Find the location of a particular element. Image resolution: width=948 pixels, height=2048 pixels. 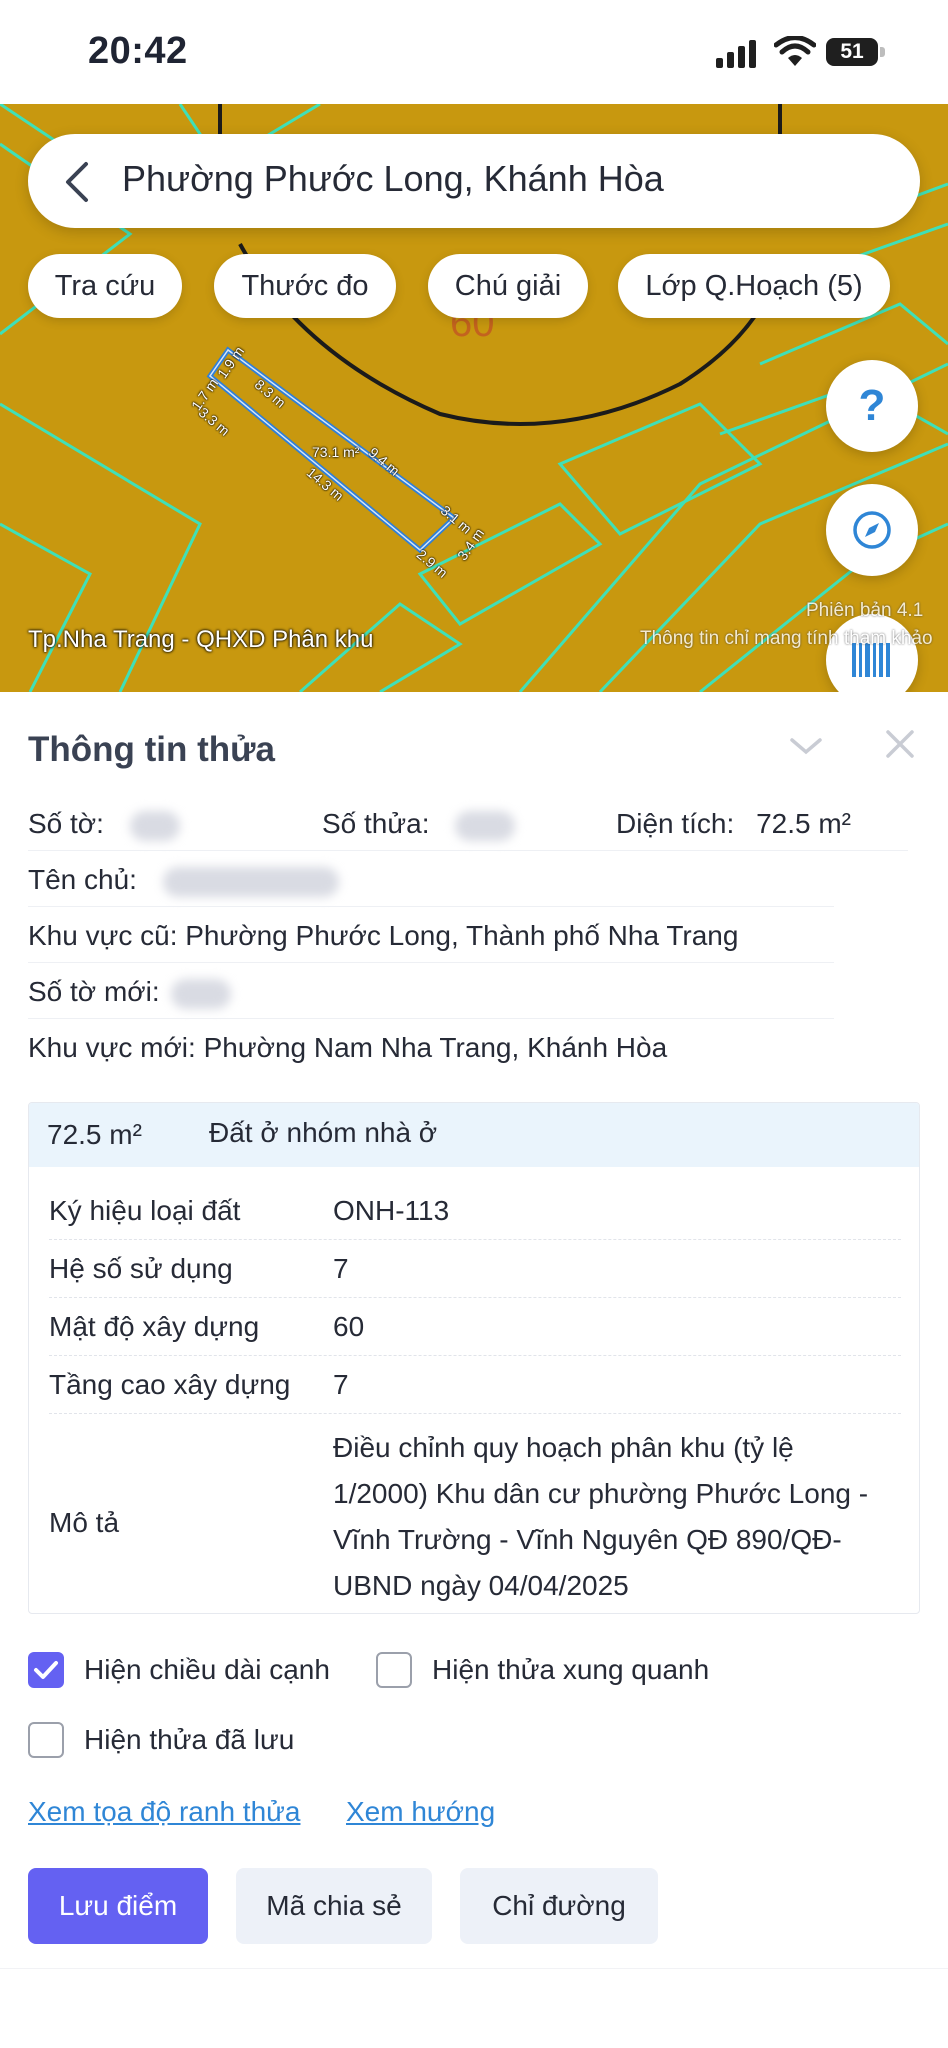

view-direction-link: Xem hướng is located at coordinates (420, 1812).